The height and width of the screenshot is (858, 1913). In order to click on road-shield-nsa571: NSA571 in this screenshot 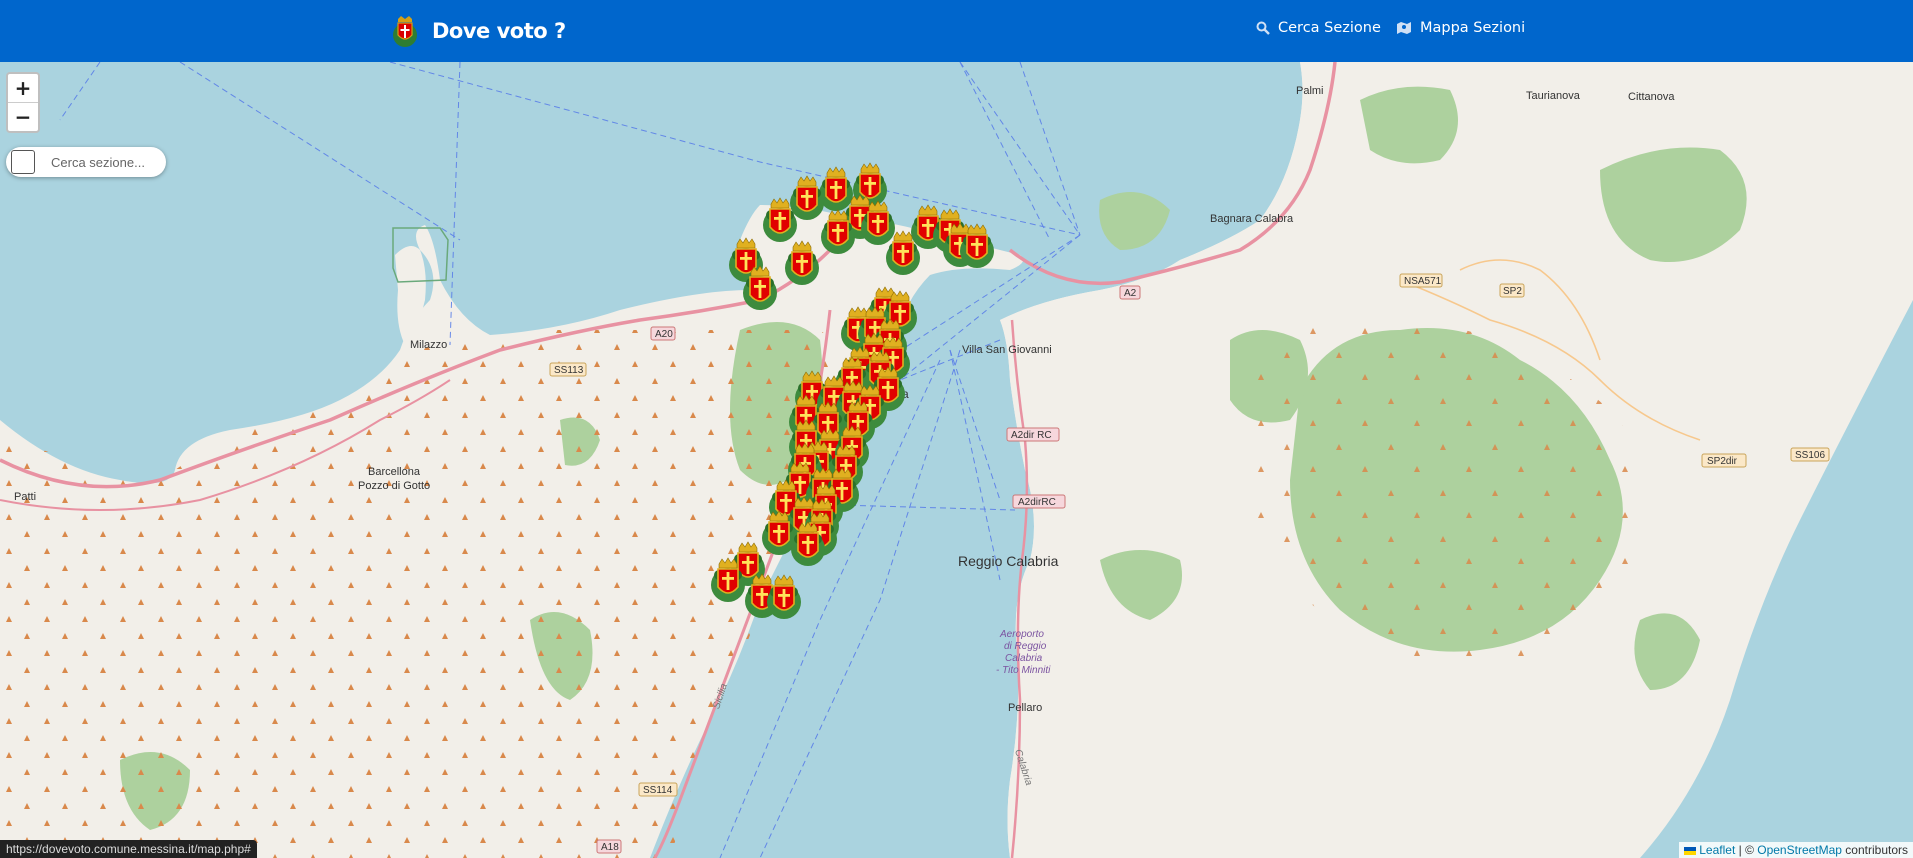, I will do `click(1421, 280)`.